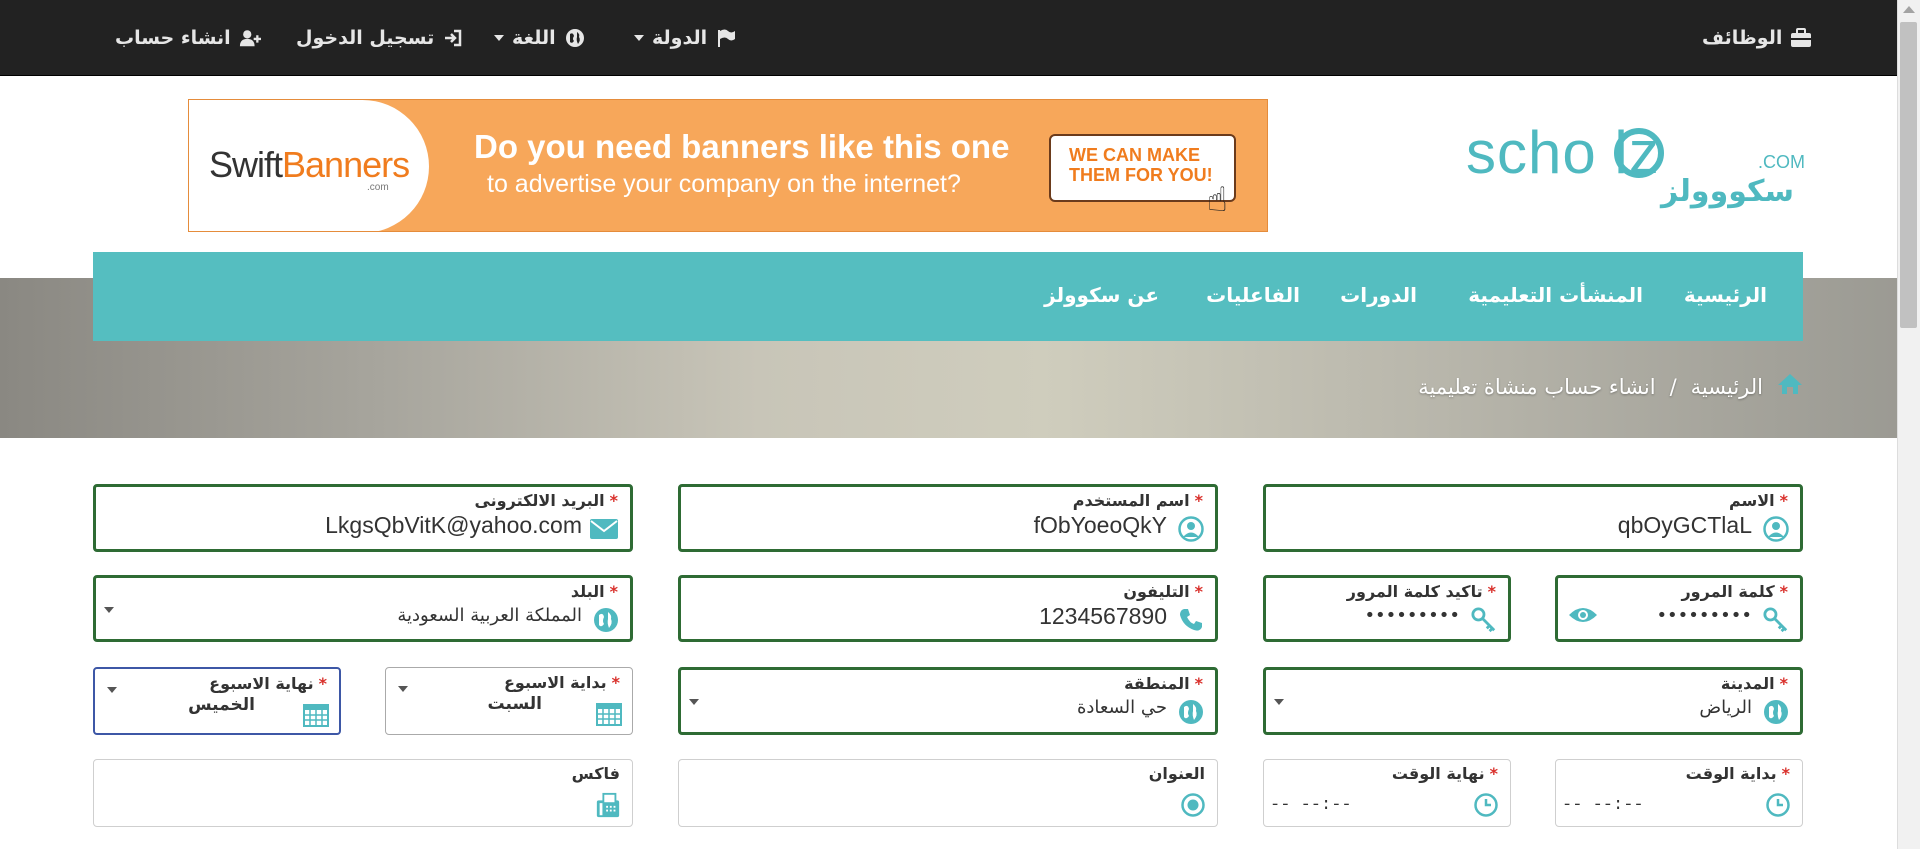  Describe the element at coordinates (1684, 525) in the screenshot. I see `name-value: qbOyGCTlaL` at that location.